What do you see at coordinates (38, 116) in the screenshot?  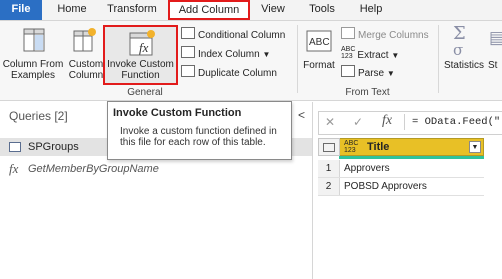 I see `queries-pane-title: Queries [2]` at bounding box center [38, 116].